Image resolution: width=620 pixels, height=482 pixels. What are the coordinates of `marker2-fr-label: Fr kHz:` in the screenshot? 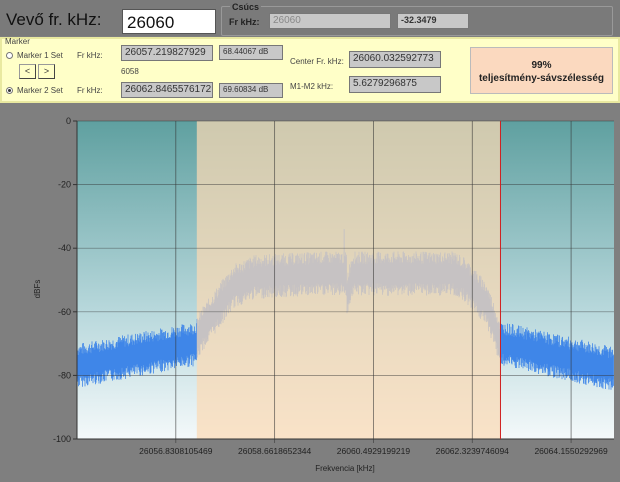 It's located at (90, 90).